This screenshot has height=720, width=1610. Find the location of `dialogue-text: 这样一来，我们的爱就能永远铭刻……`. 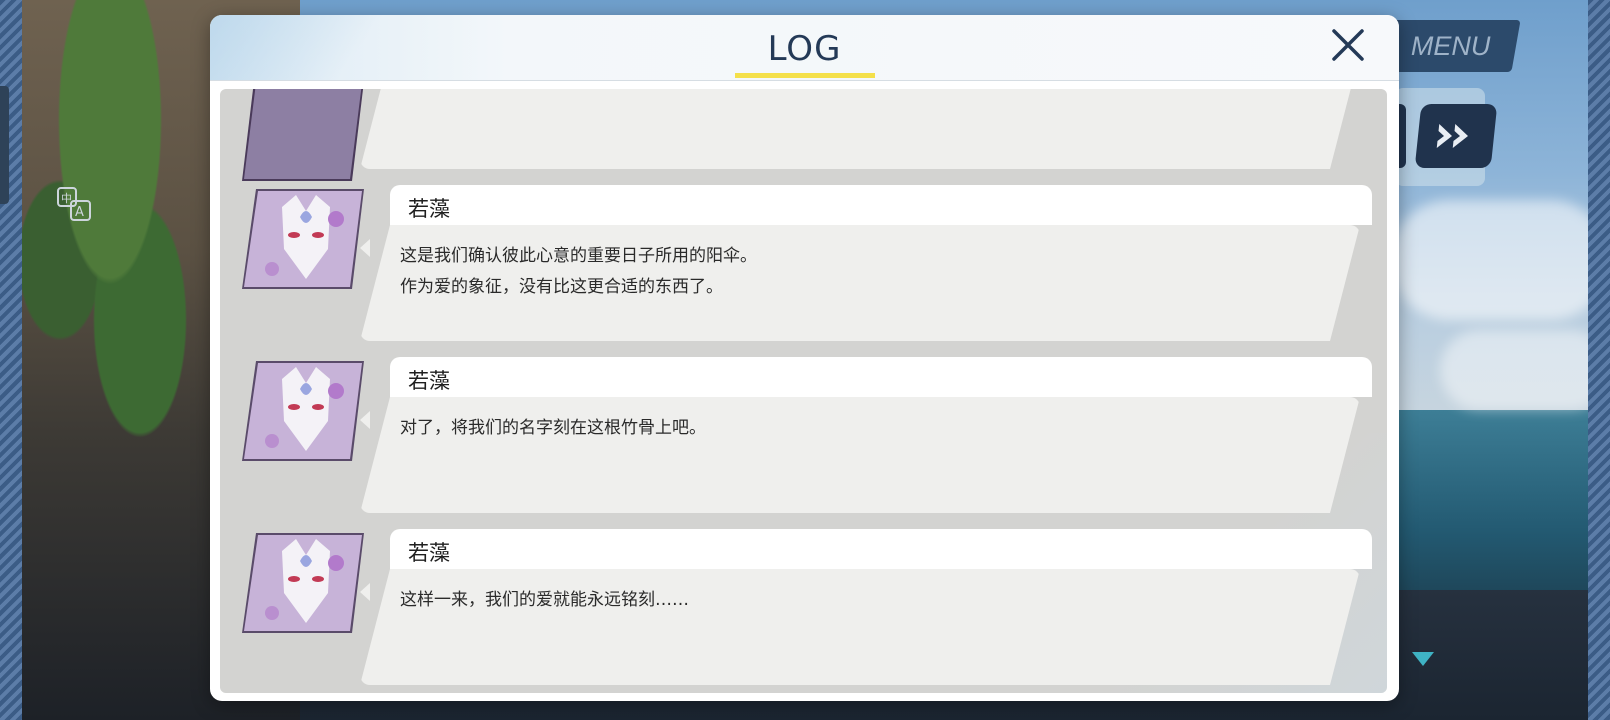

dialogue-text: 这样一来，我们的爱就能永远铭刻…… is located at coordinates (860, 627).